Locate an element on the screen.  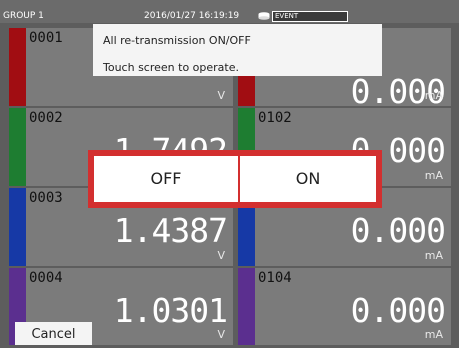
status-bar: GROUP 1 2016/01/27 16:19:19 EVENT is located at coordinates (229, 11).